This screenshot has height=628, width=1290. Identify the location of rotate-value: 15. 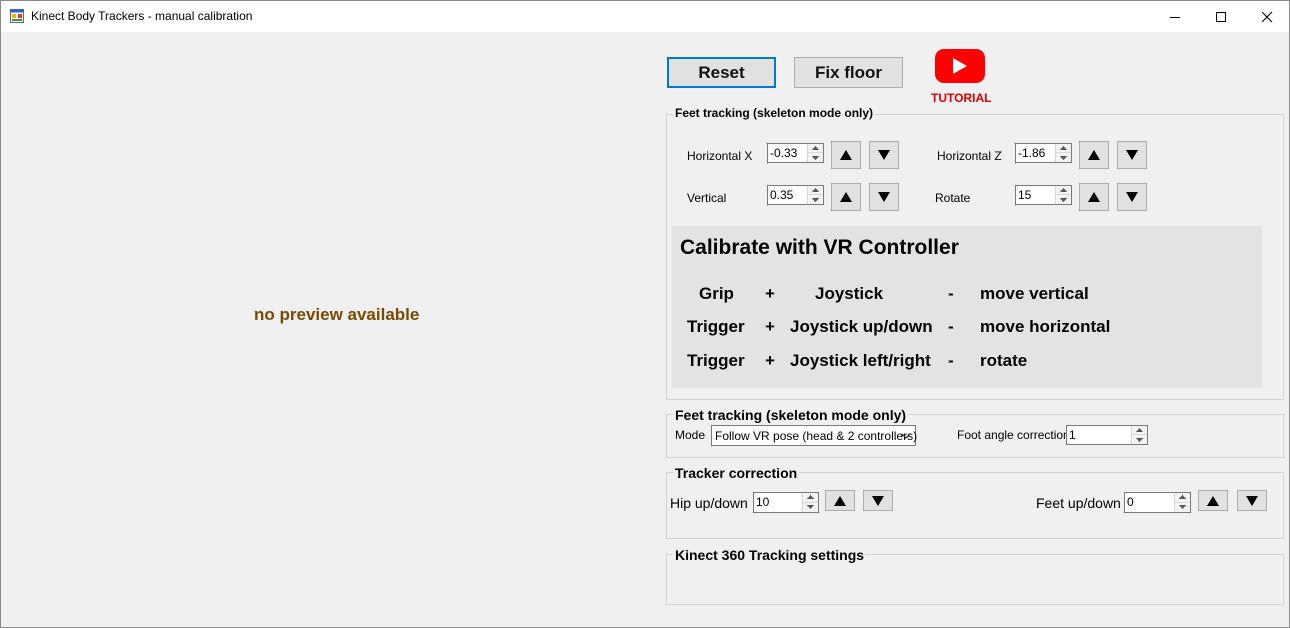
(1025, 195).